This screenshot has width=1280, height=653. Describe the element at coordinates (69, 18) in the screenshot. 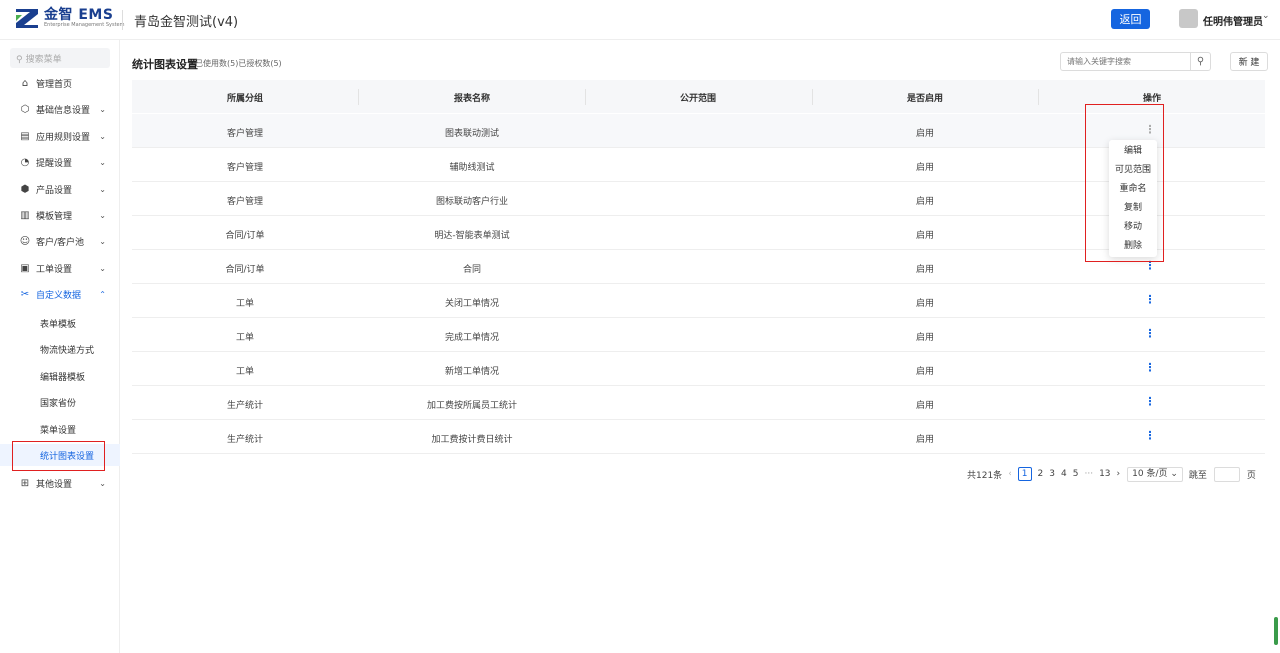

I see `logo: 金智 EMS Enterprise Management System` at that location.